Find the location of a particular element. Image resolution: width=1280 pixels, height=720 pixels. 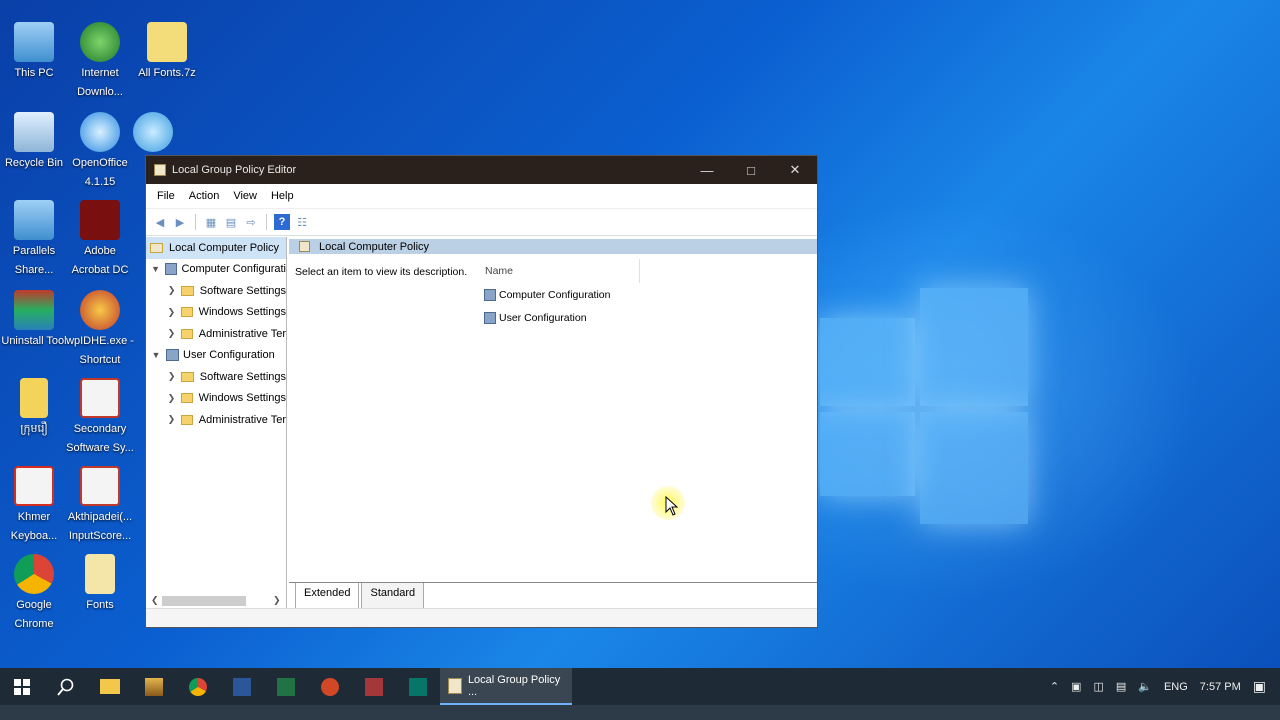

archive-icon is located at coordinates (167, 42).